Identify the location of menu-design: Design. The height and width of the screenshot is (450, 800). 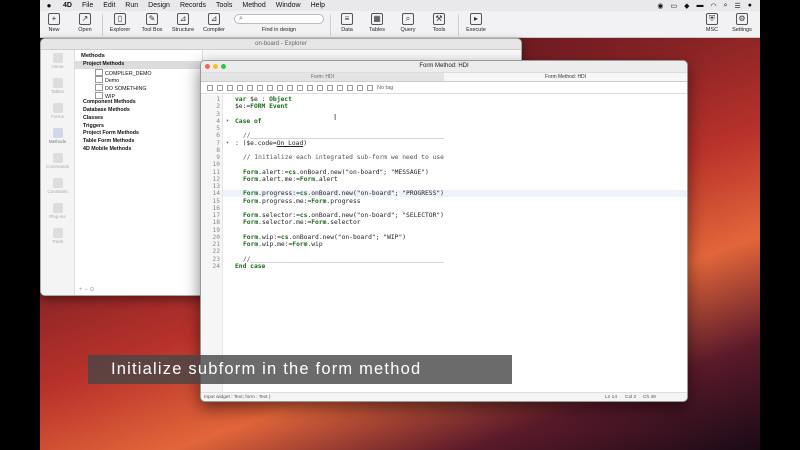
(159, 5).